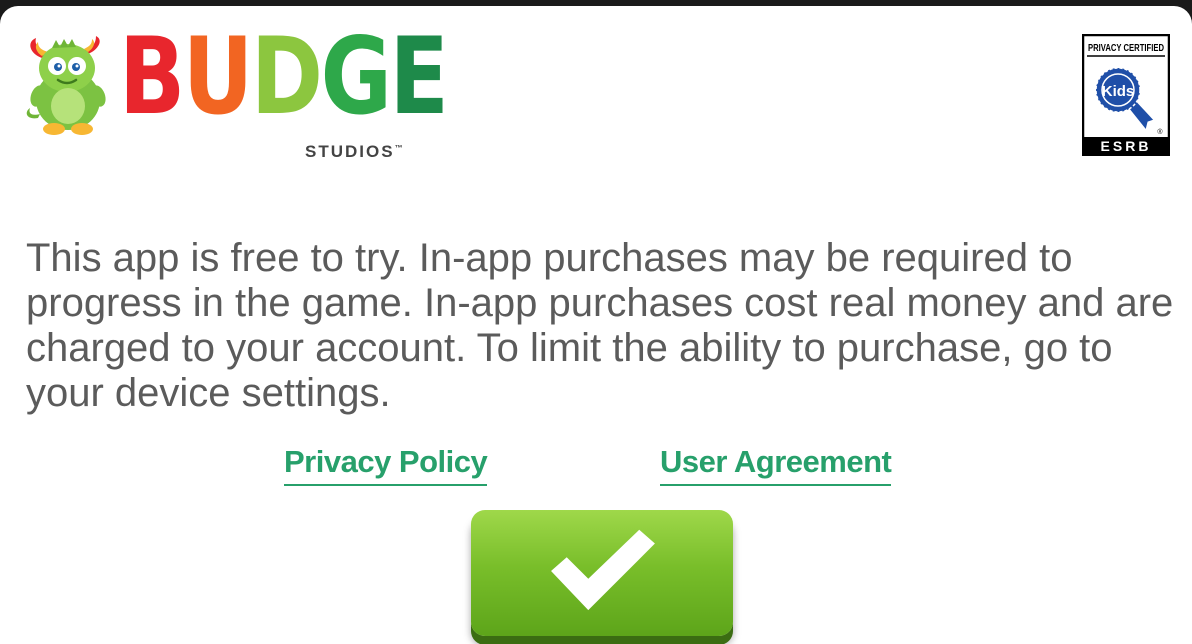  Describe the element at coordinates (1118, 91) in the screenshot. I see `badge-seal-text: Kids` at that location.